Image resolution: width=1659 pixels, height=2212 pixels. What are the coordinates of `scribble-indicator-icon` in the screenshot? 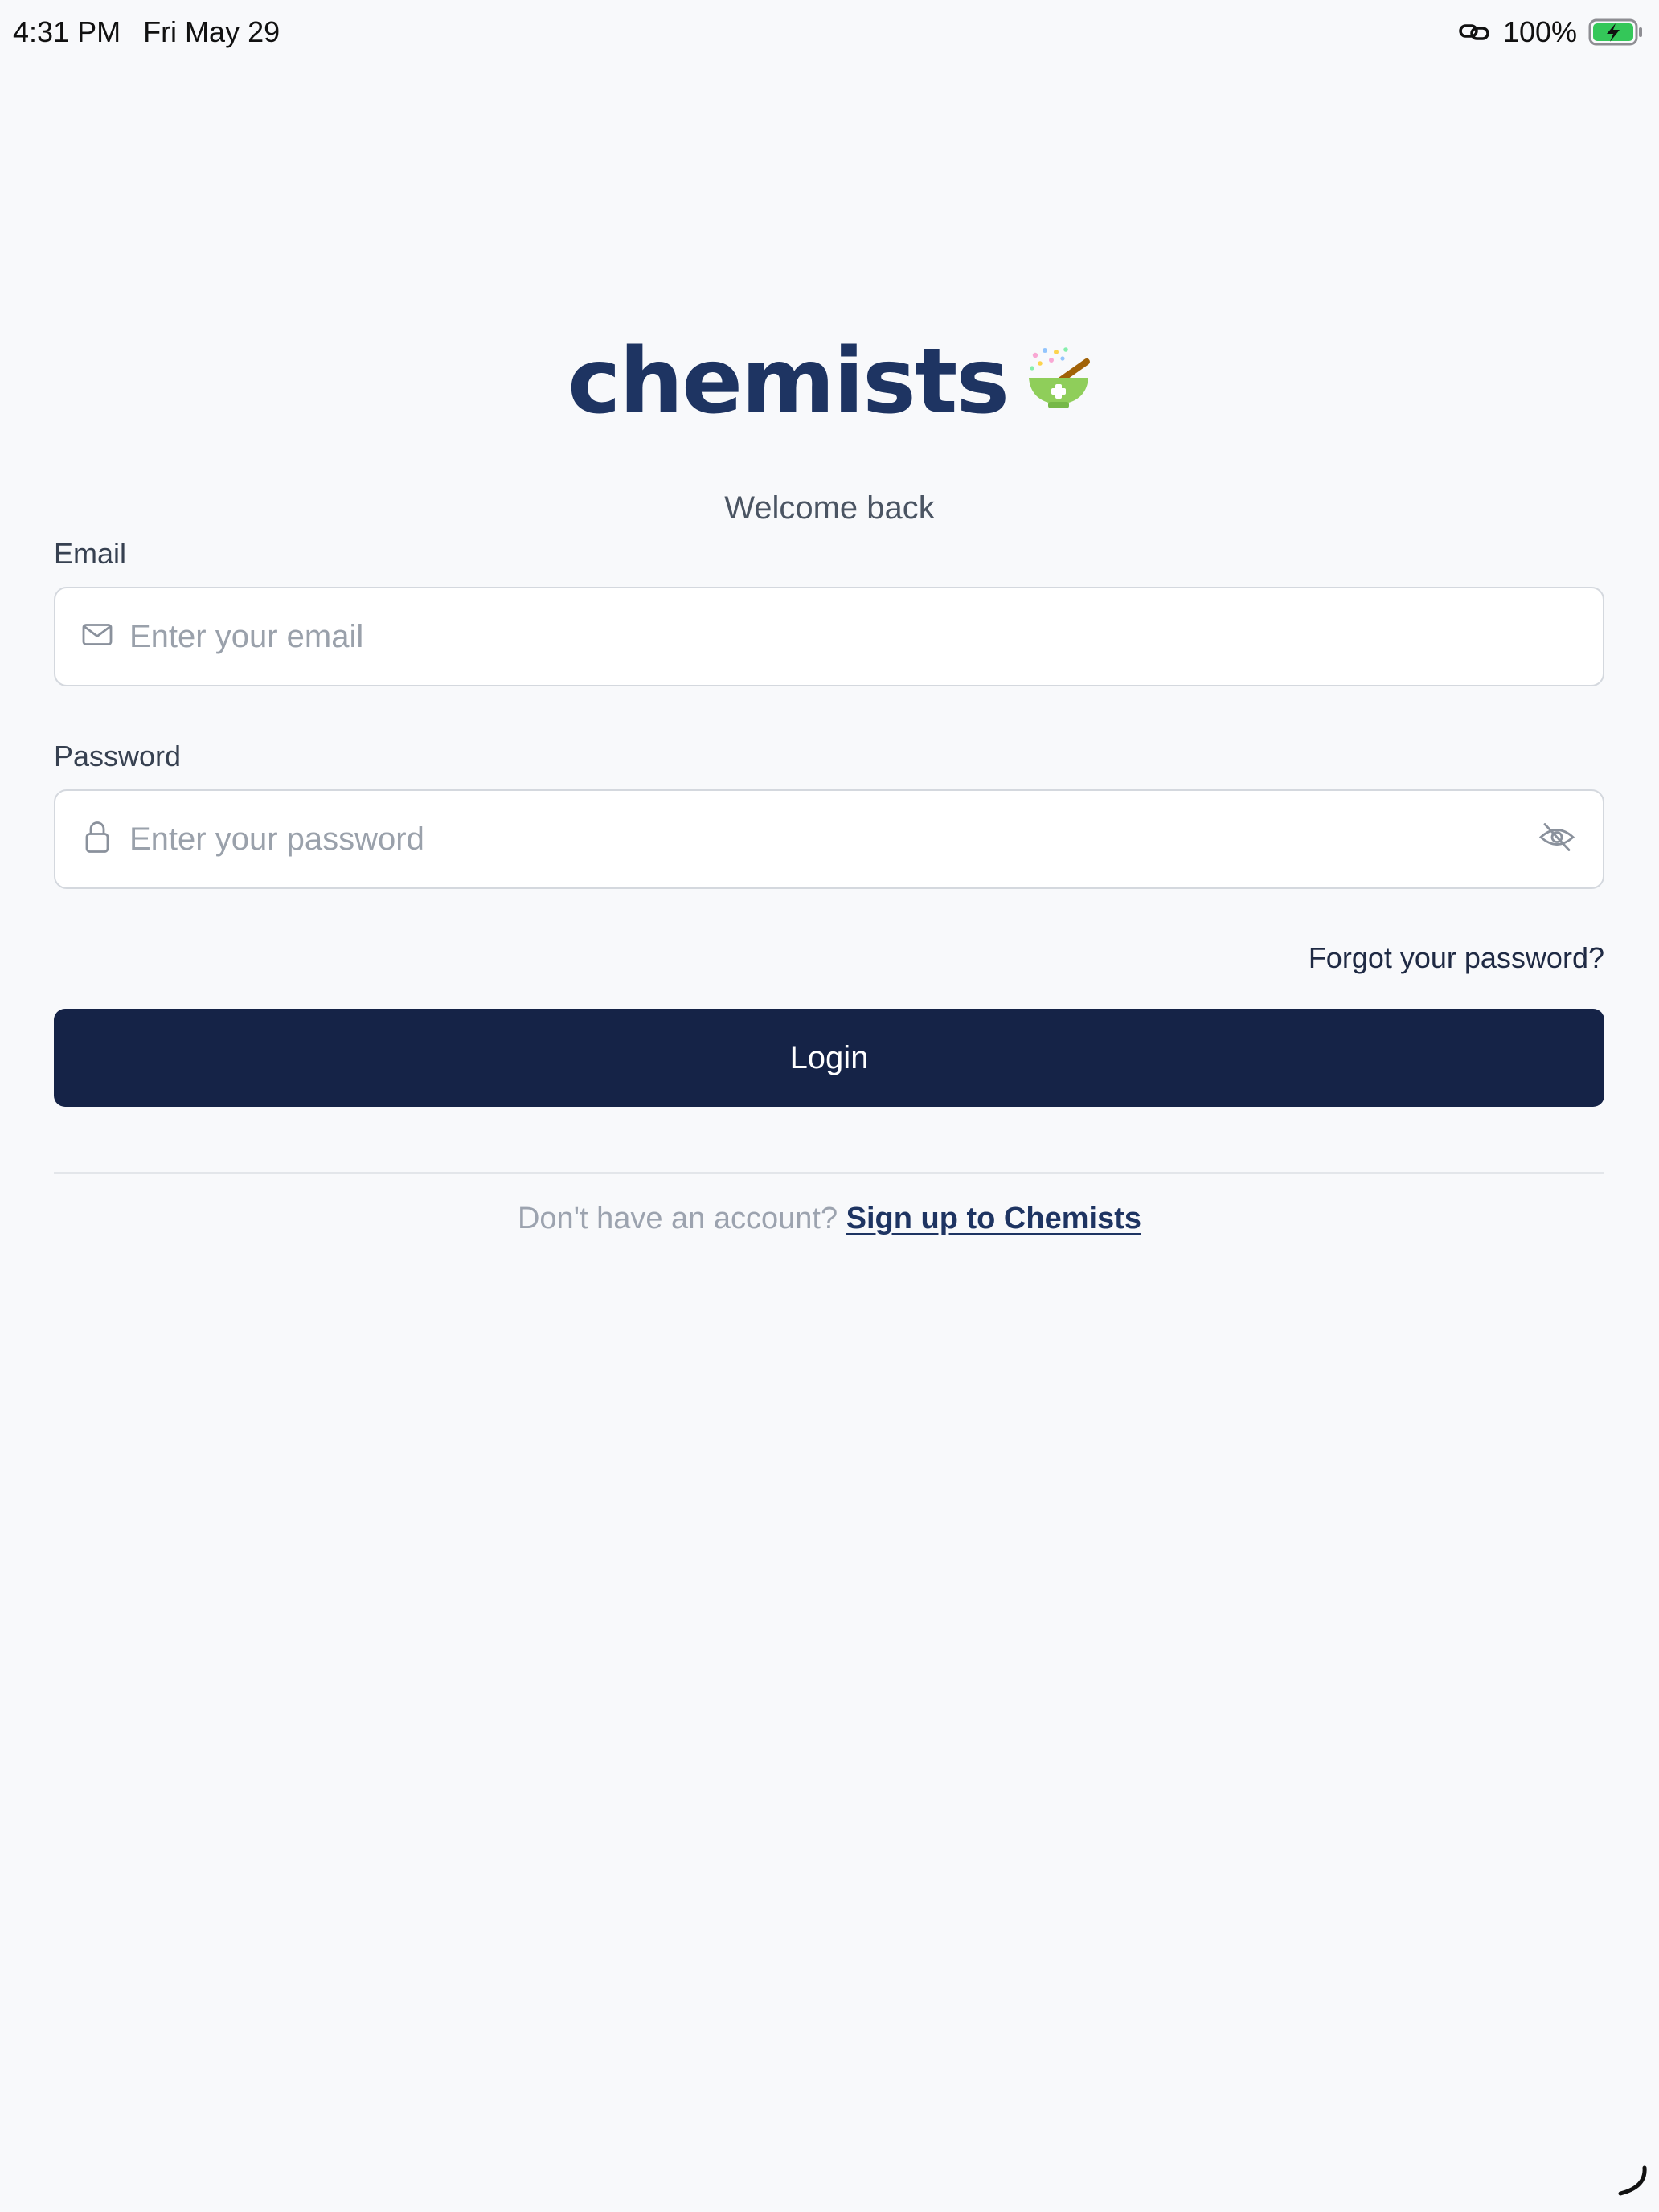 It's located at (1631, 2182).